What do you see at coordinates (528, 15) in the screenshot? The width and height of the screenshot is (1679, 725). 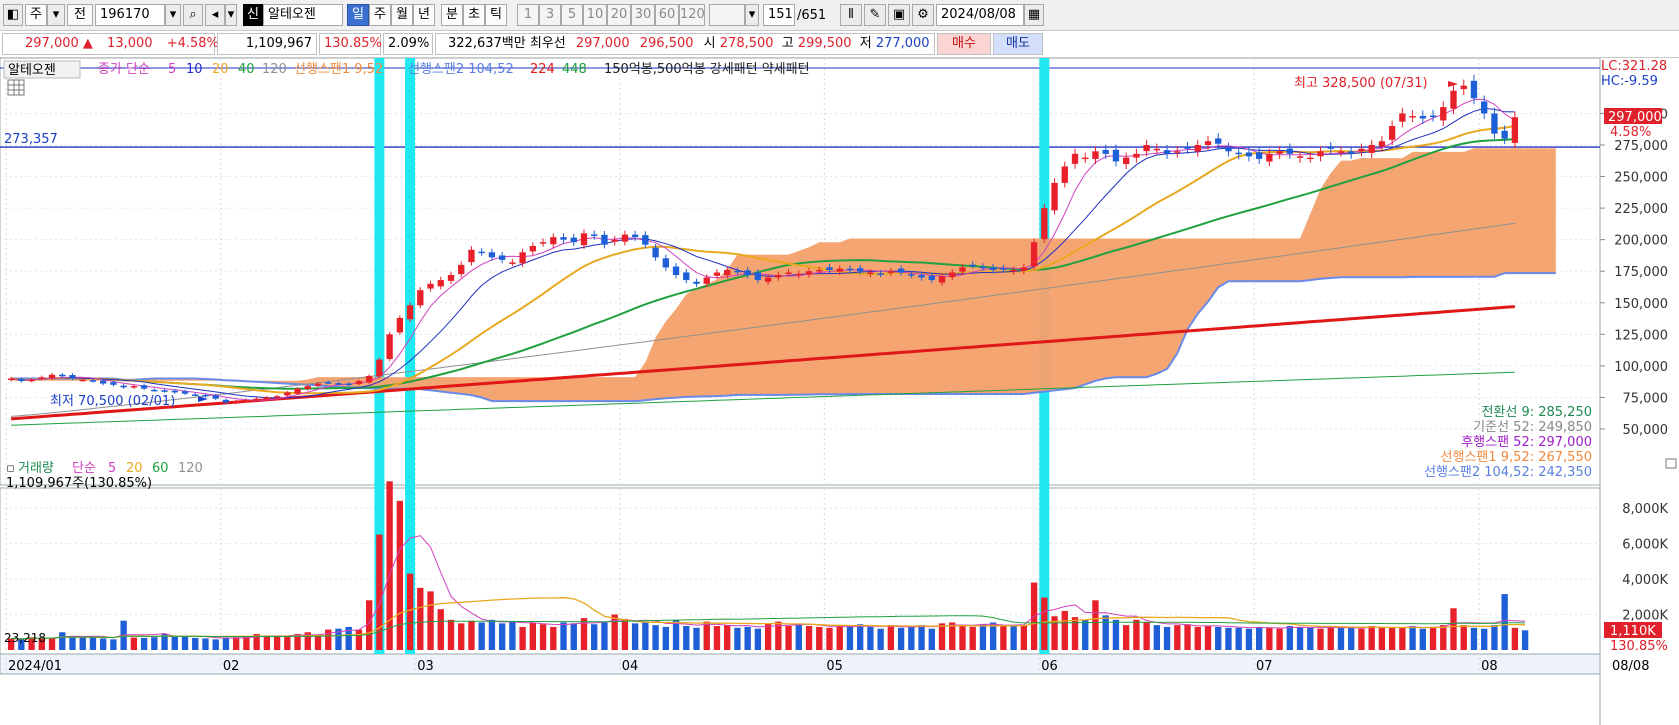 I see `interval-button-1: 1` at bounding box center [528, 15].